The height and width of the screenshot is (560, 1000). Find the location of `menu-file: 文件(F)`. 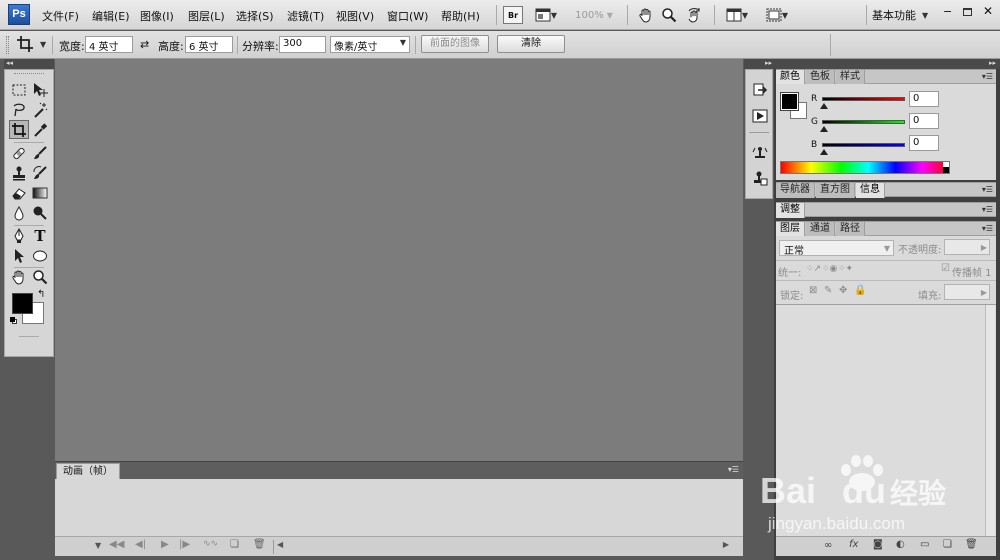

menu-file: 文件(F) is located at coordinates (60, 16).